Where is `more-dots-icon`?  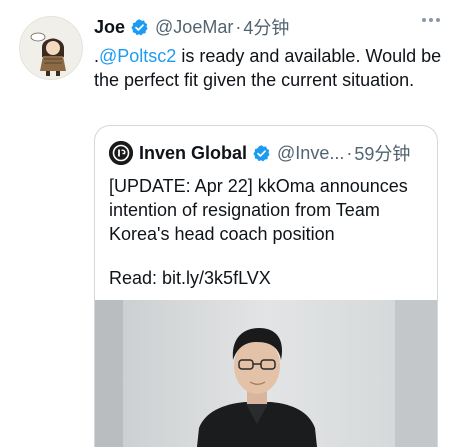
more-dots-icon is located at coordinates (431, 21).